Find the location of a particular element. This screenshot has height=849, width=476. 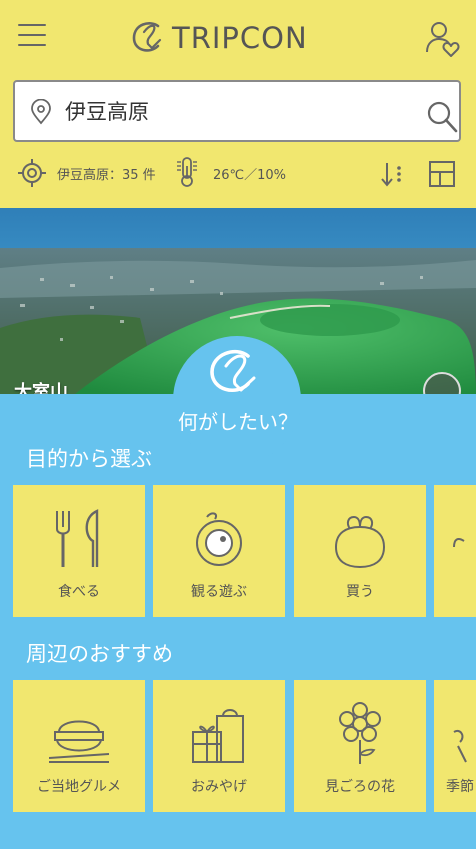

card-local-gourmet: ご当地グルメ is located at coordinates (79, 746).